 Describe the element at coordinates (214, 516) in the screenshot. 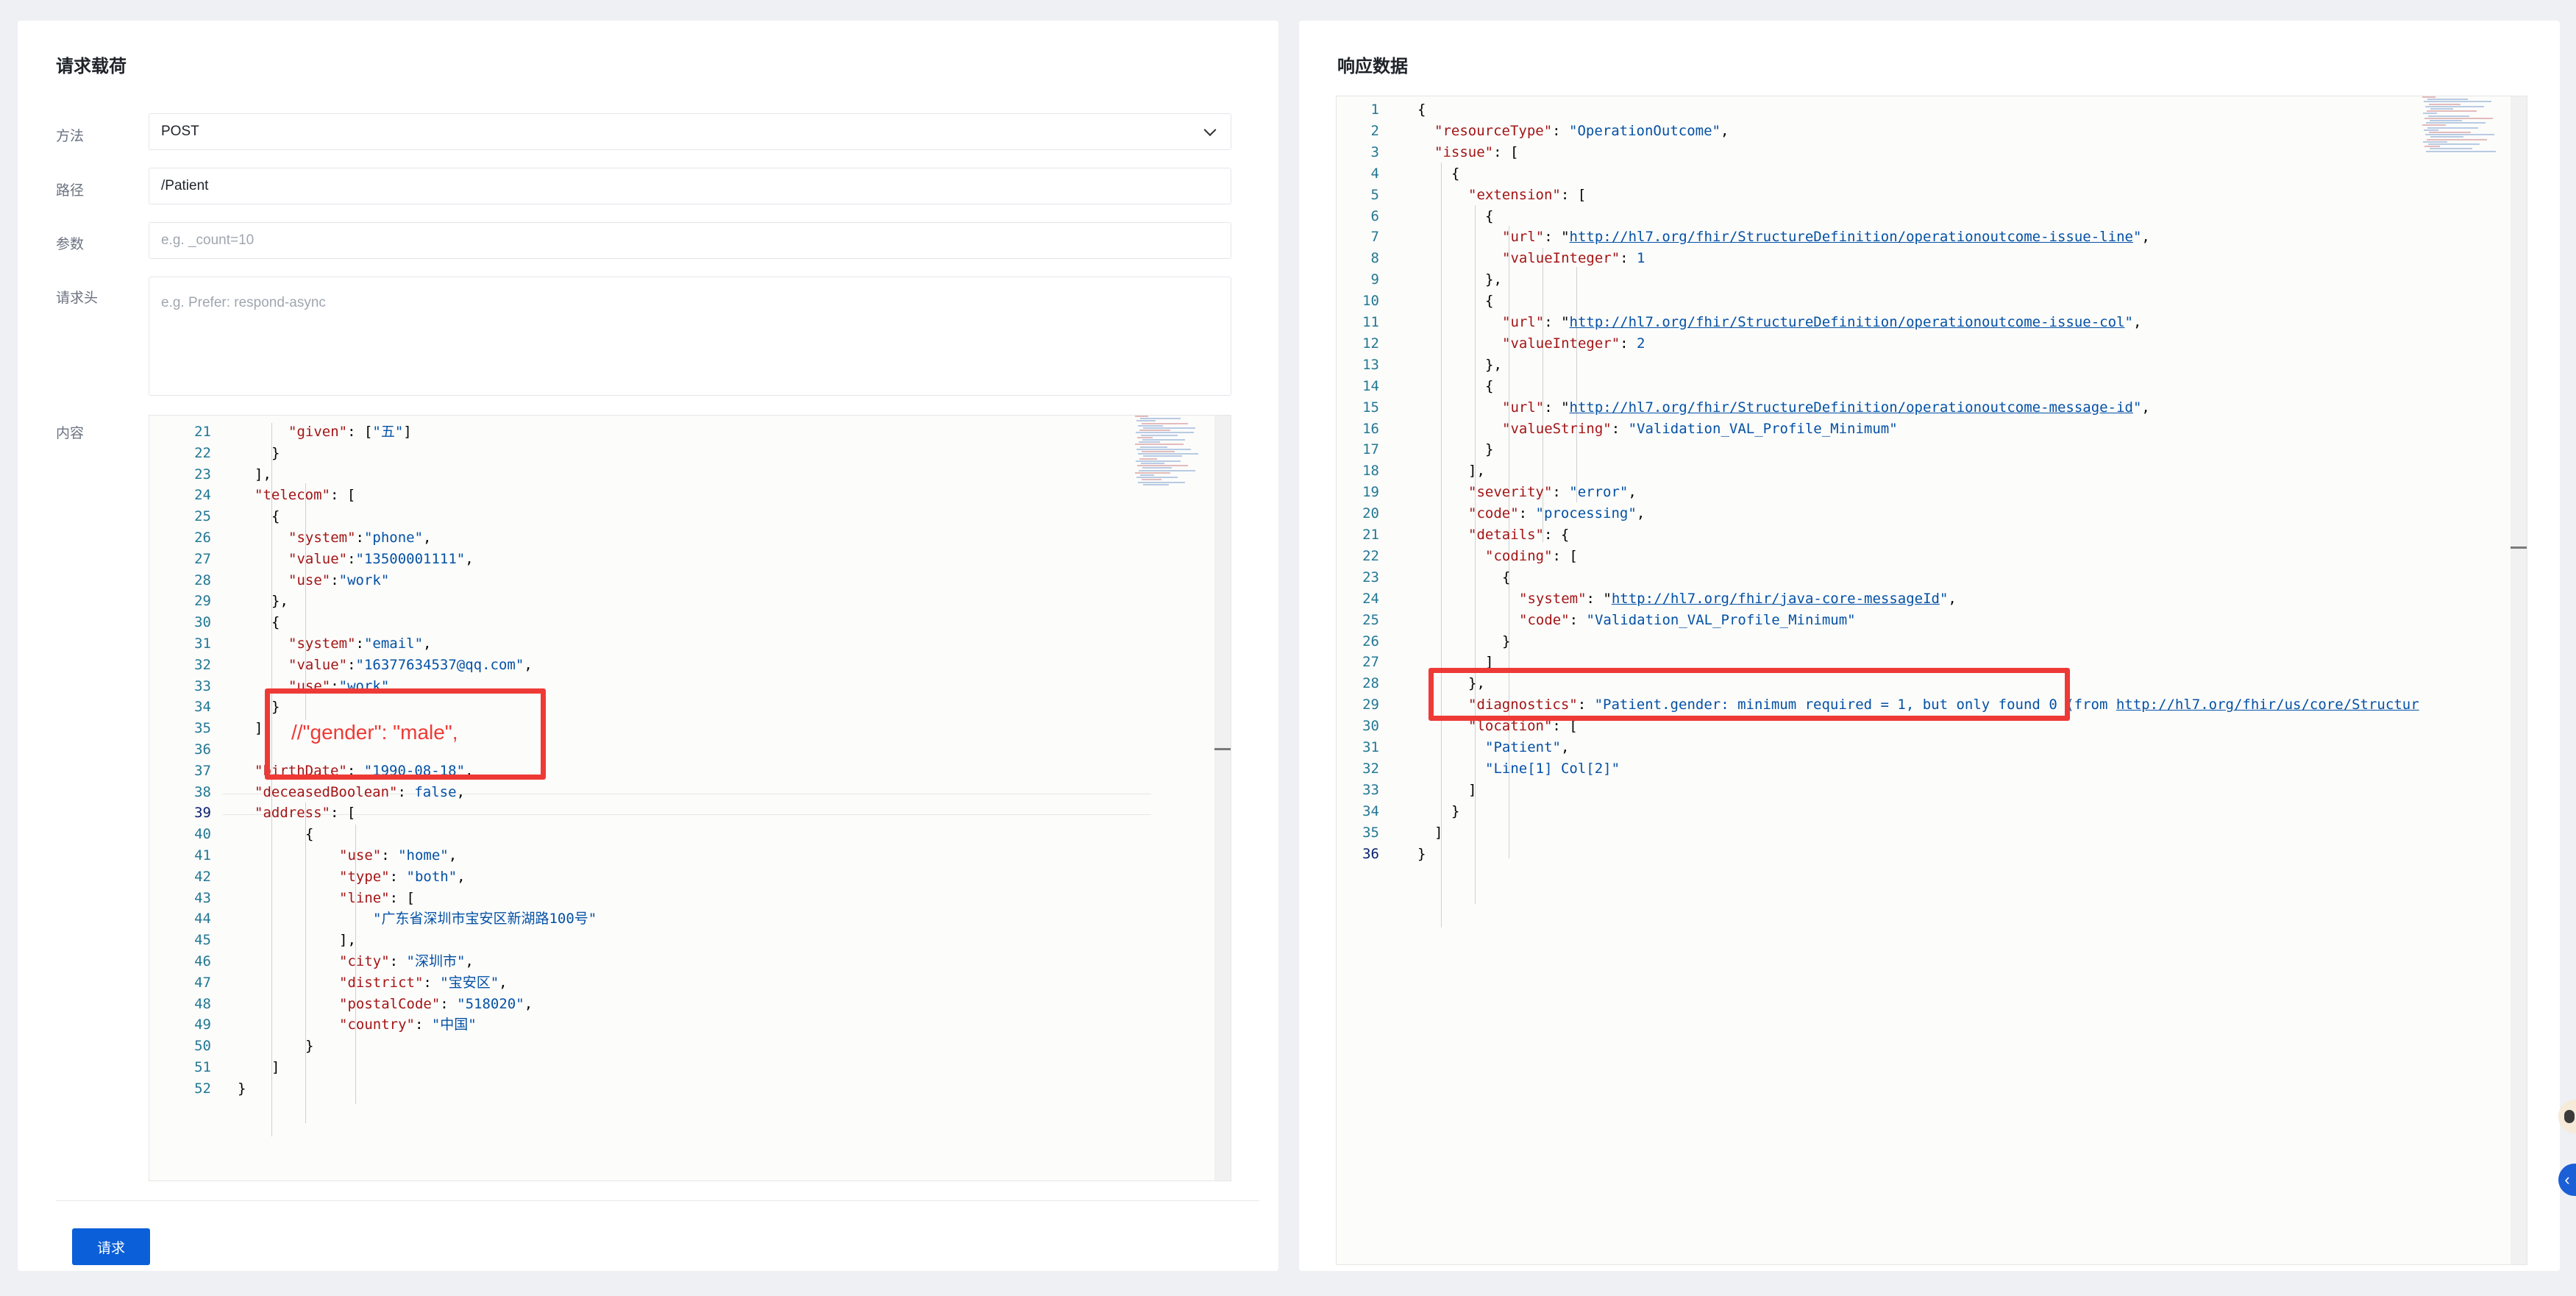

I see `code-line: 25 {` at that location.